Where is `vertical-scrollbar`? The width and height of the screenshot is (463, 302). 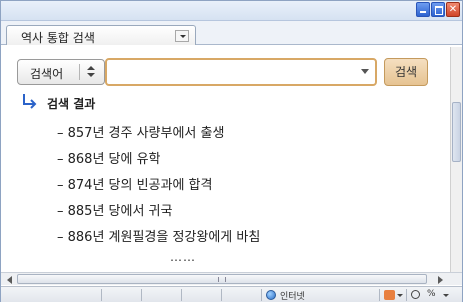
vertical-scrollbar is located at coordinates (456, 159).